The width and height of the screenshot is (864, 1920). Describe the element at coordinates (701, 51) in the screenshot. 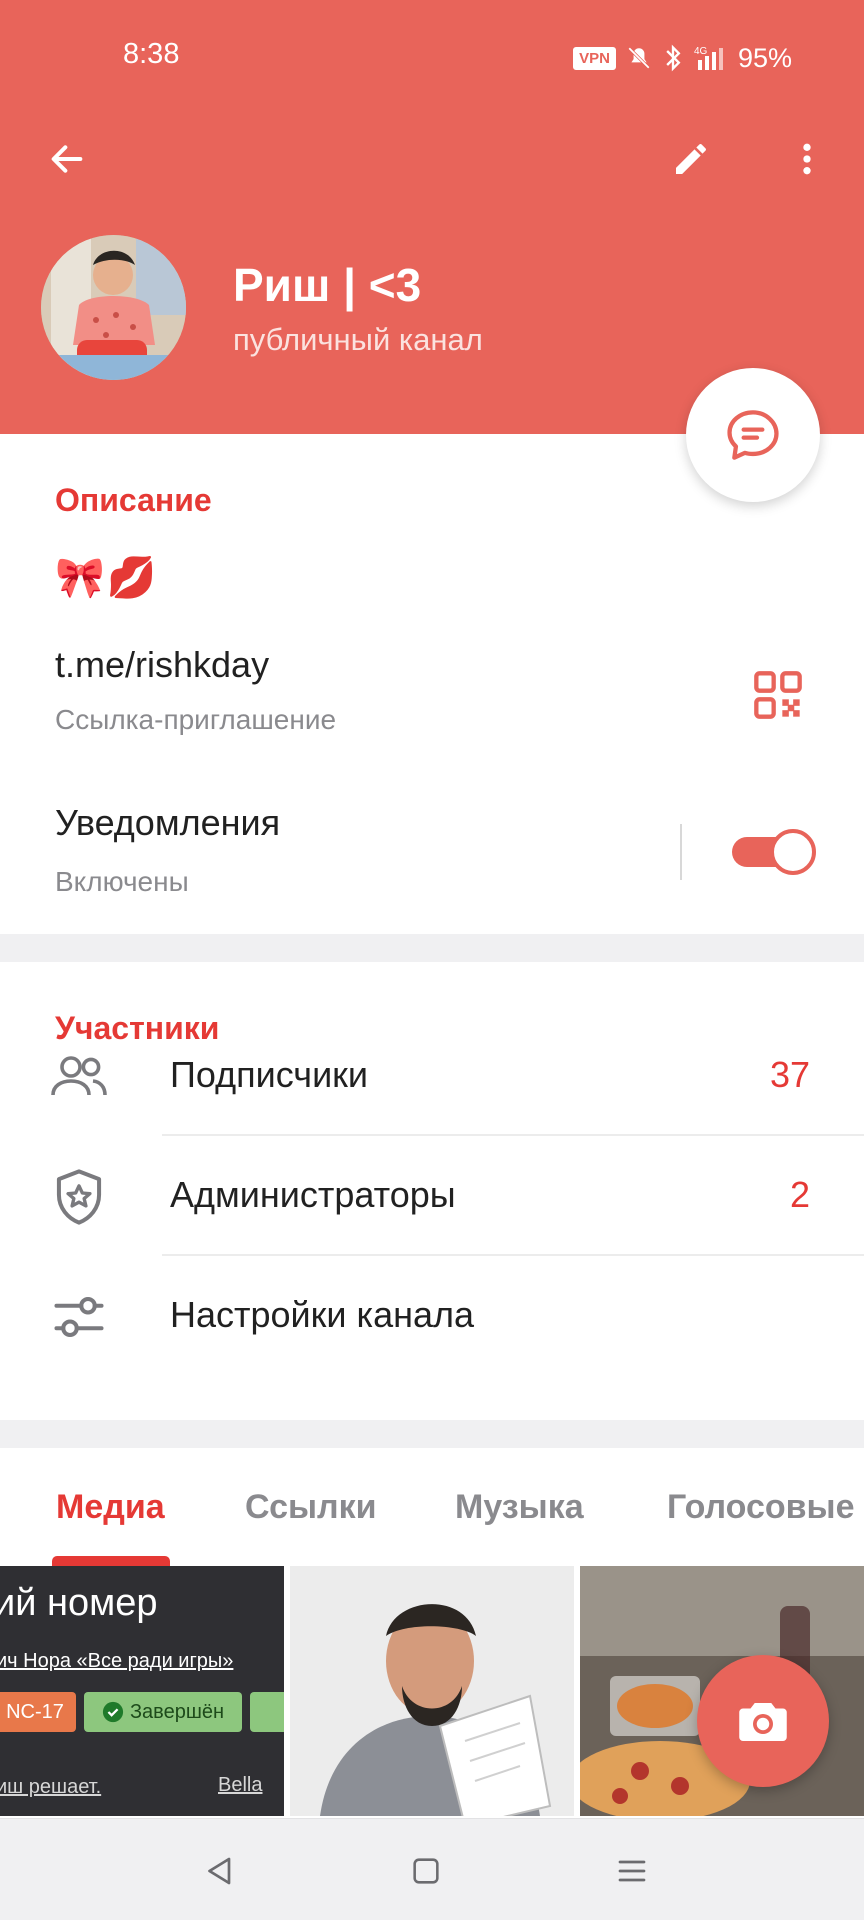

I see `svg-text: 4G` at that location.